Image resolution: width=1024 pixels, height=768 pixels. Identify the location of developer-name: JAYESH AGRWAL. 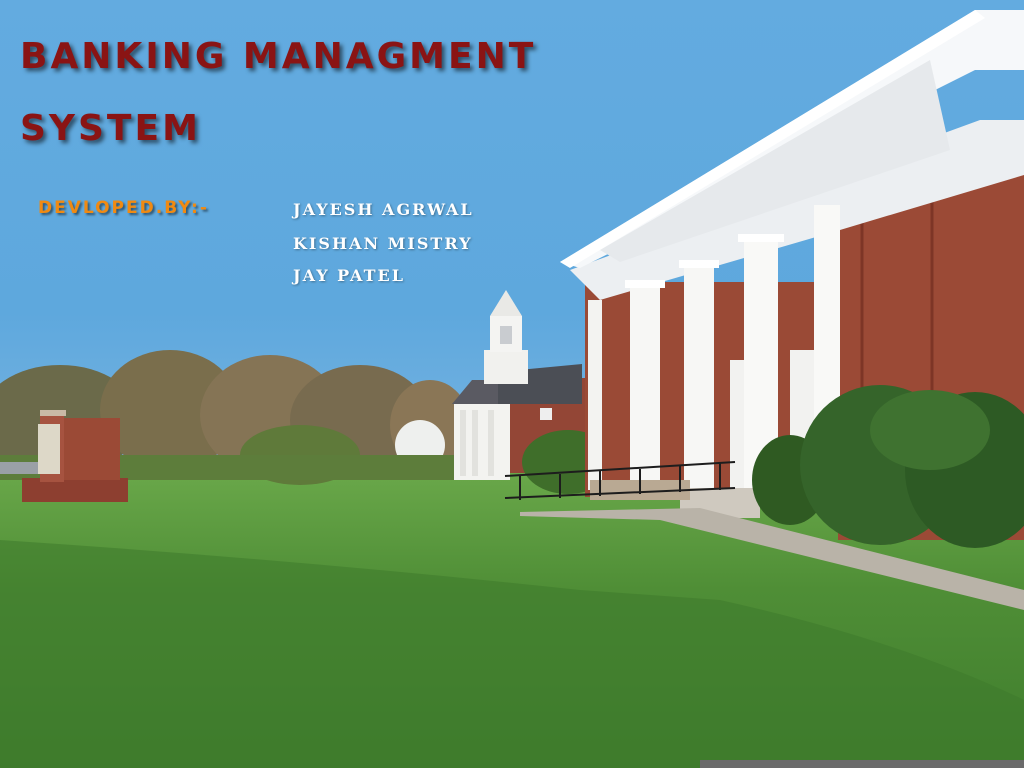
(383, 209).